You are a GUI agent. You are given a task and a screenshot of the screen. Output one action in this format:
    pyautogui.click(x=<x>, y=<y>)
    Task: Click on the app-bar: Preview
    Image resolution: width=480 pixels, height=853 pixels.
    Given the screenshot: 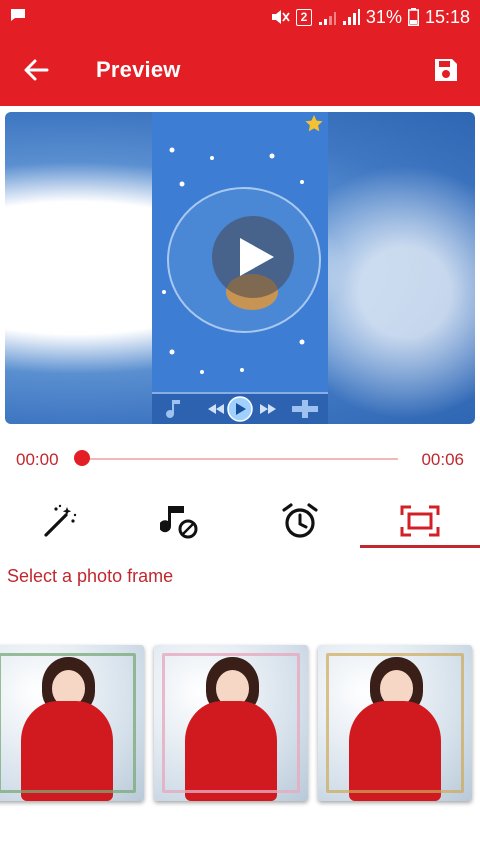 What is the action you would take?
    pyautogui.click(x=240, y=70)
    